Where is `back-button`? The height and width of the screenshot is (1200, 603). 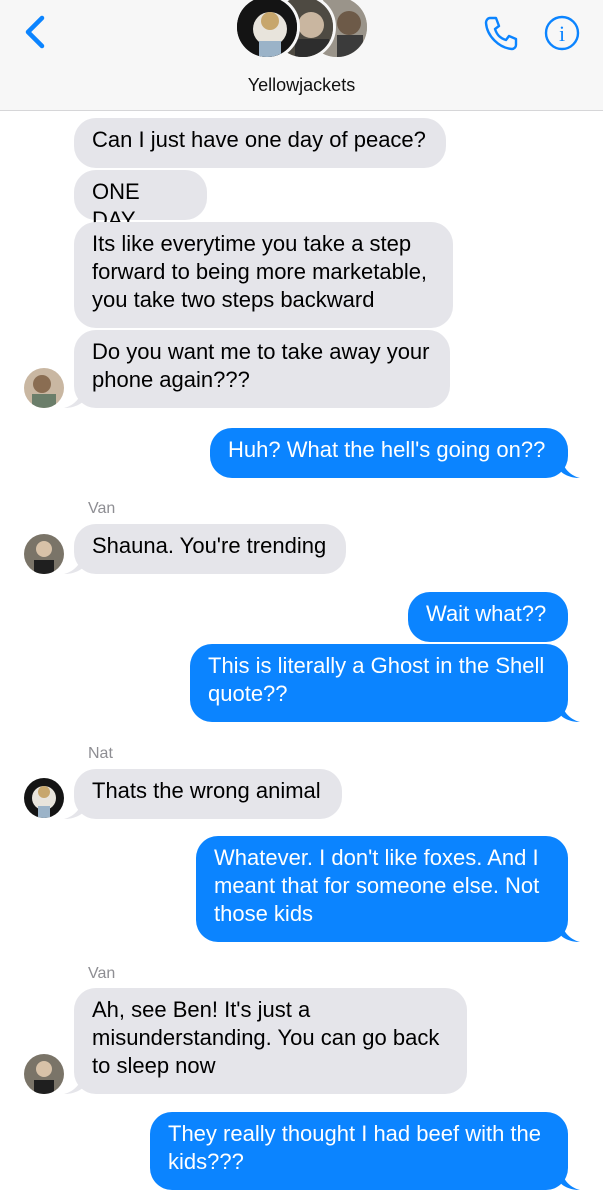
back-button is located at coordinates (37, 32).